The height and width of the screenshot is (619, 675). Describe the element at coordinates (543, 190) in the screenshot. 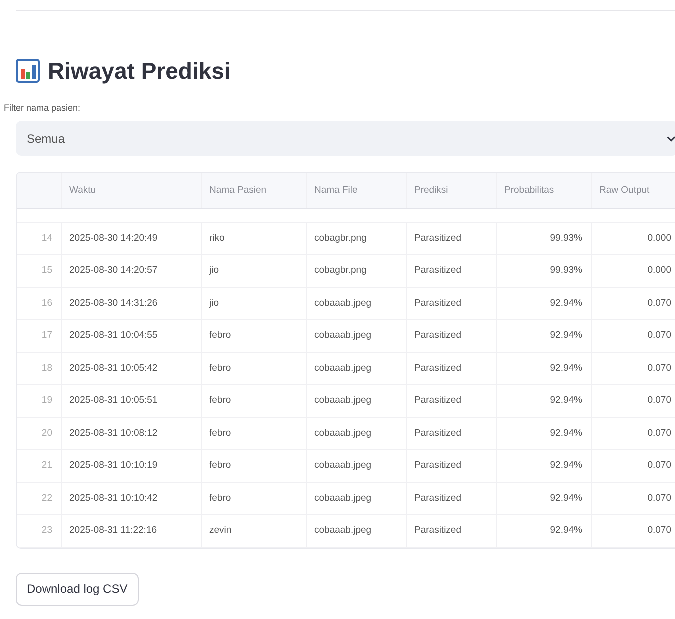

I see `column-header: Probabilitas` at that location.